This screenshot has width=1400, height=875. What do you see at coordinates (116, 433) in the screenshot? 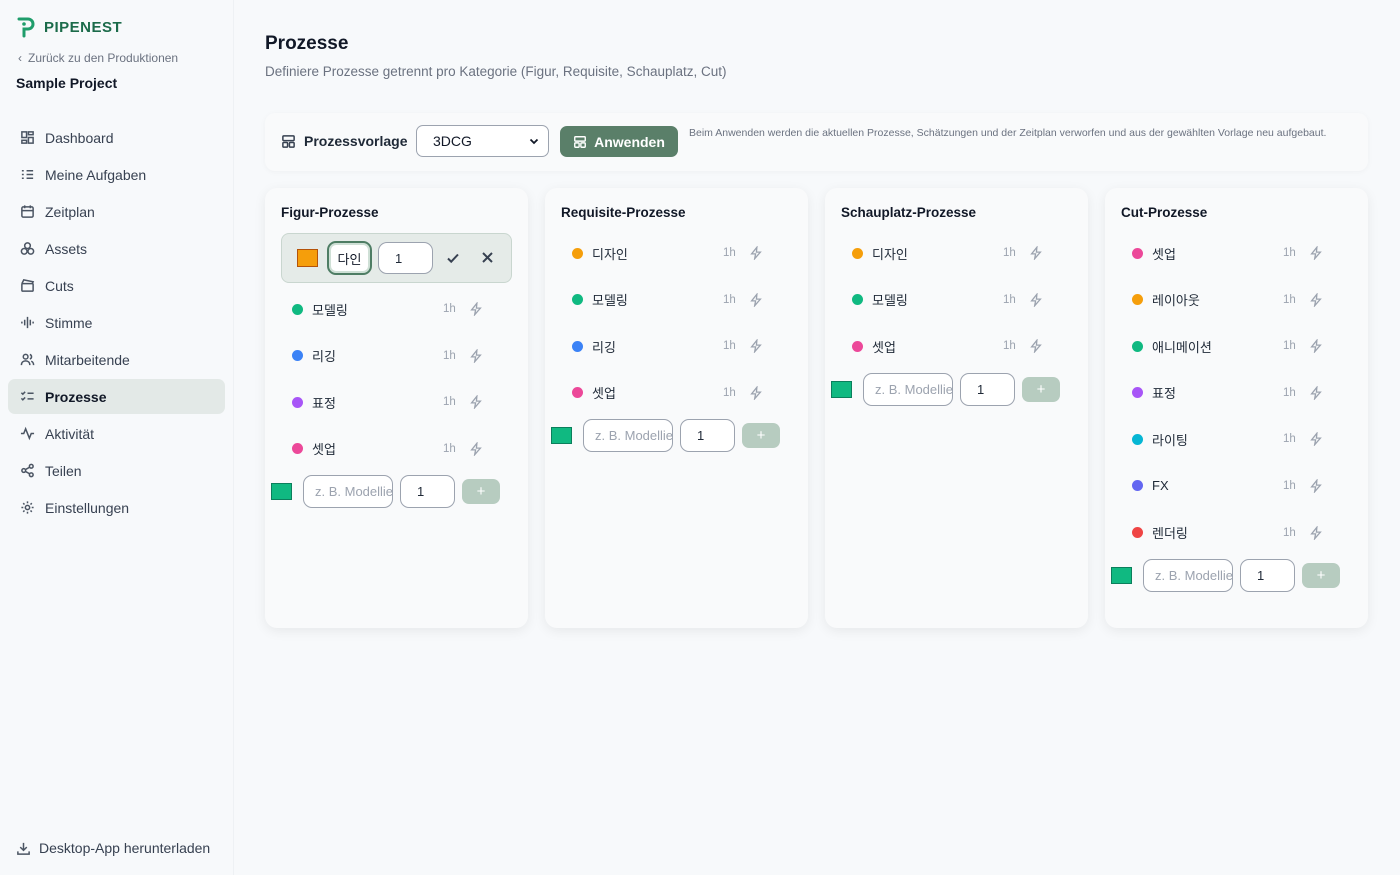
I see `sidebar-item-activity: Aktivität` at bounding box center [116, 433].